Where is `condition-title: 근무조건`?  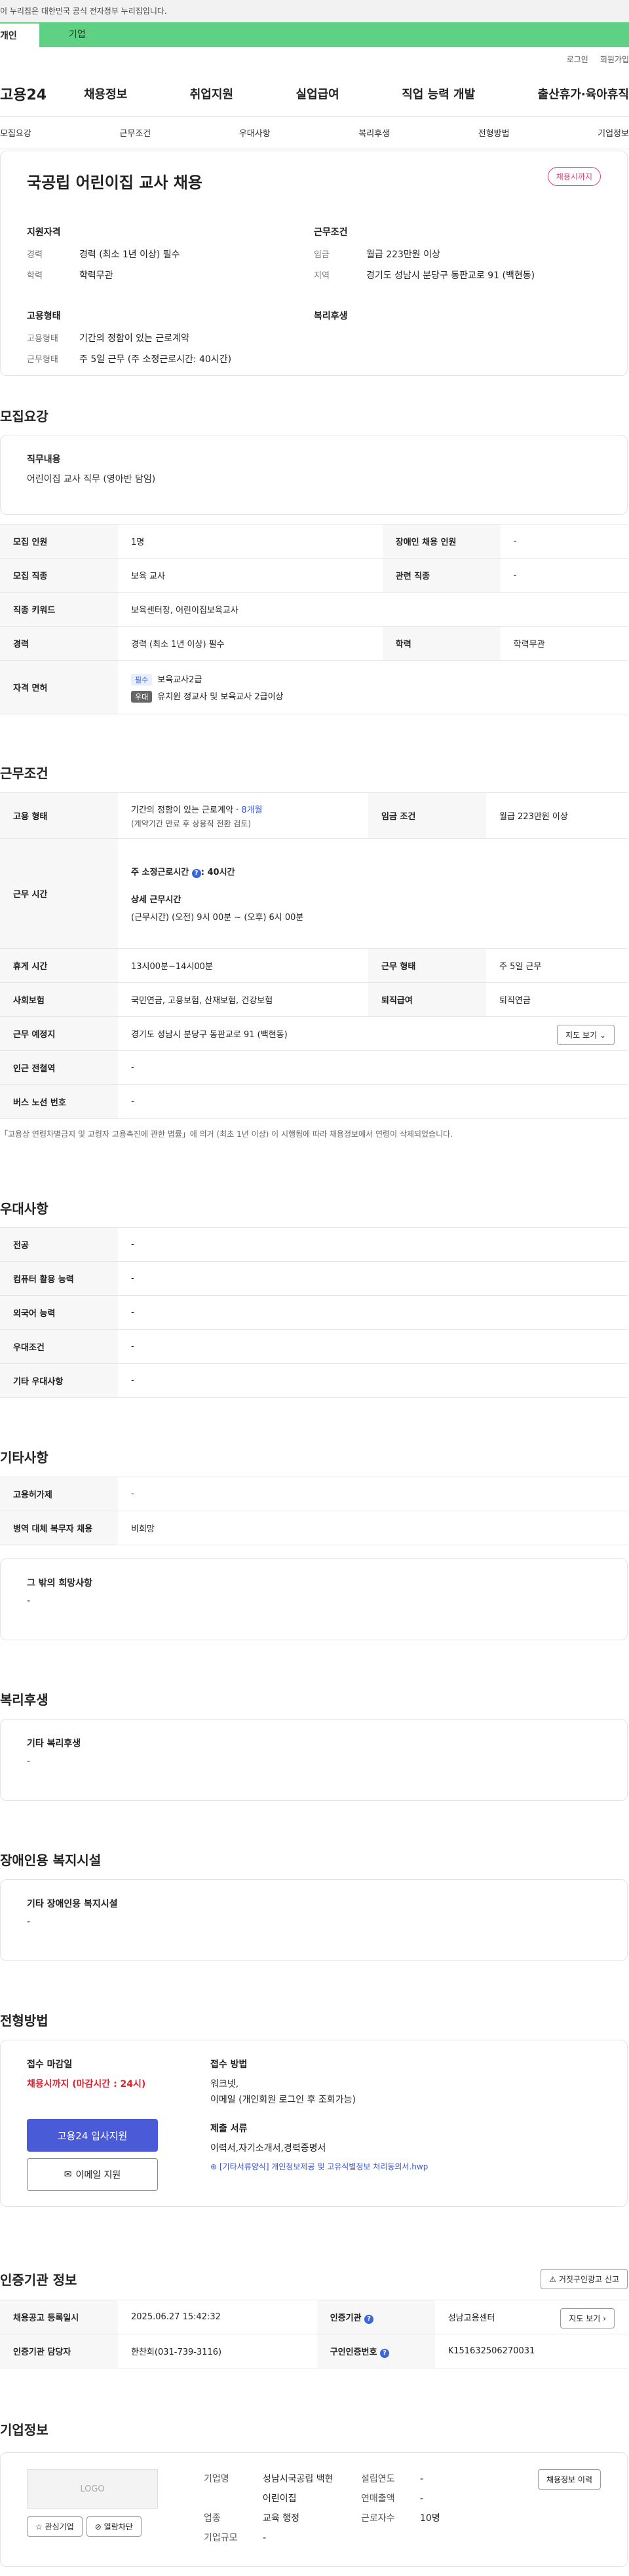 condition-title: 근무조건 is located at coordinates (331, 232).